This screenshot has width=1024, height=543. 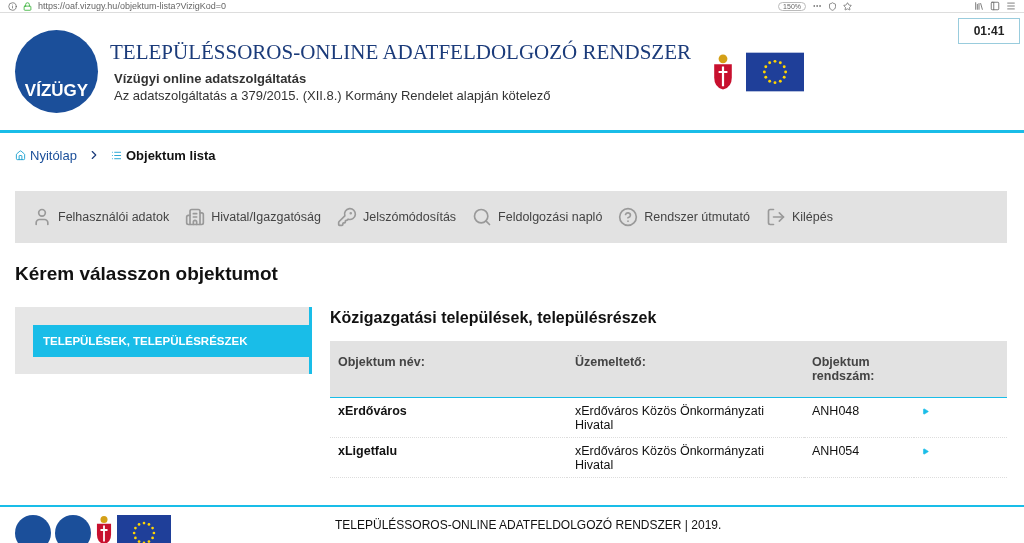 What do you see at coordinates (448, 369) in the screenshot?
I see `column-header: Objektum név:` at bounding box center [448, 369].